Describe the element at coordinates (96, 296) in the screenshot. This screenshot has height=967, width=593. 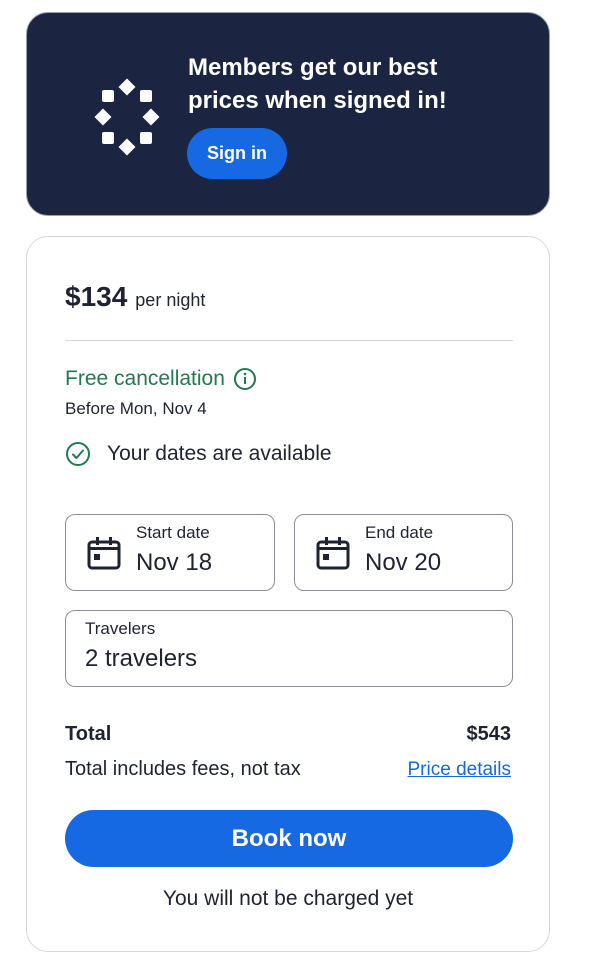
I see `price-amount: $134` at that location.